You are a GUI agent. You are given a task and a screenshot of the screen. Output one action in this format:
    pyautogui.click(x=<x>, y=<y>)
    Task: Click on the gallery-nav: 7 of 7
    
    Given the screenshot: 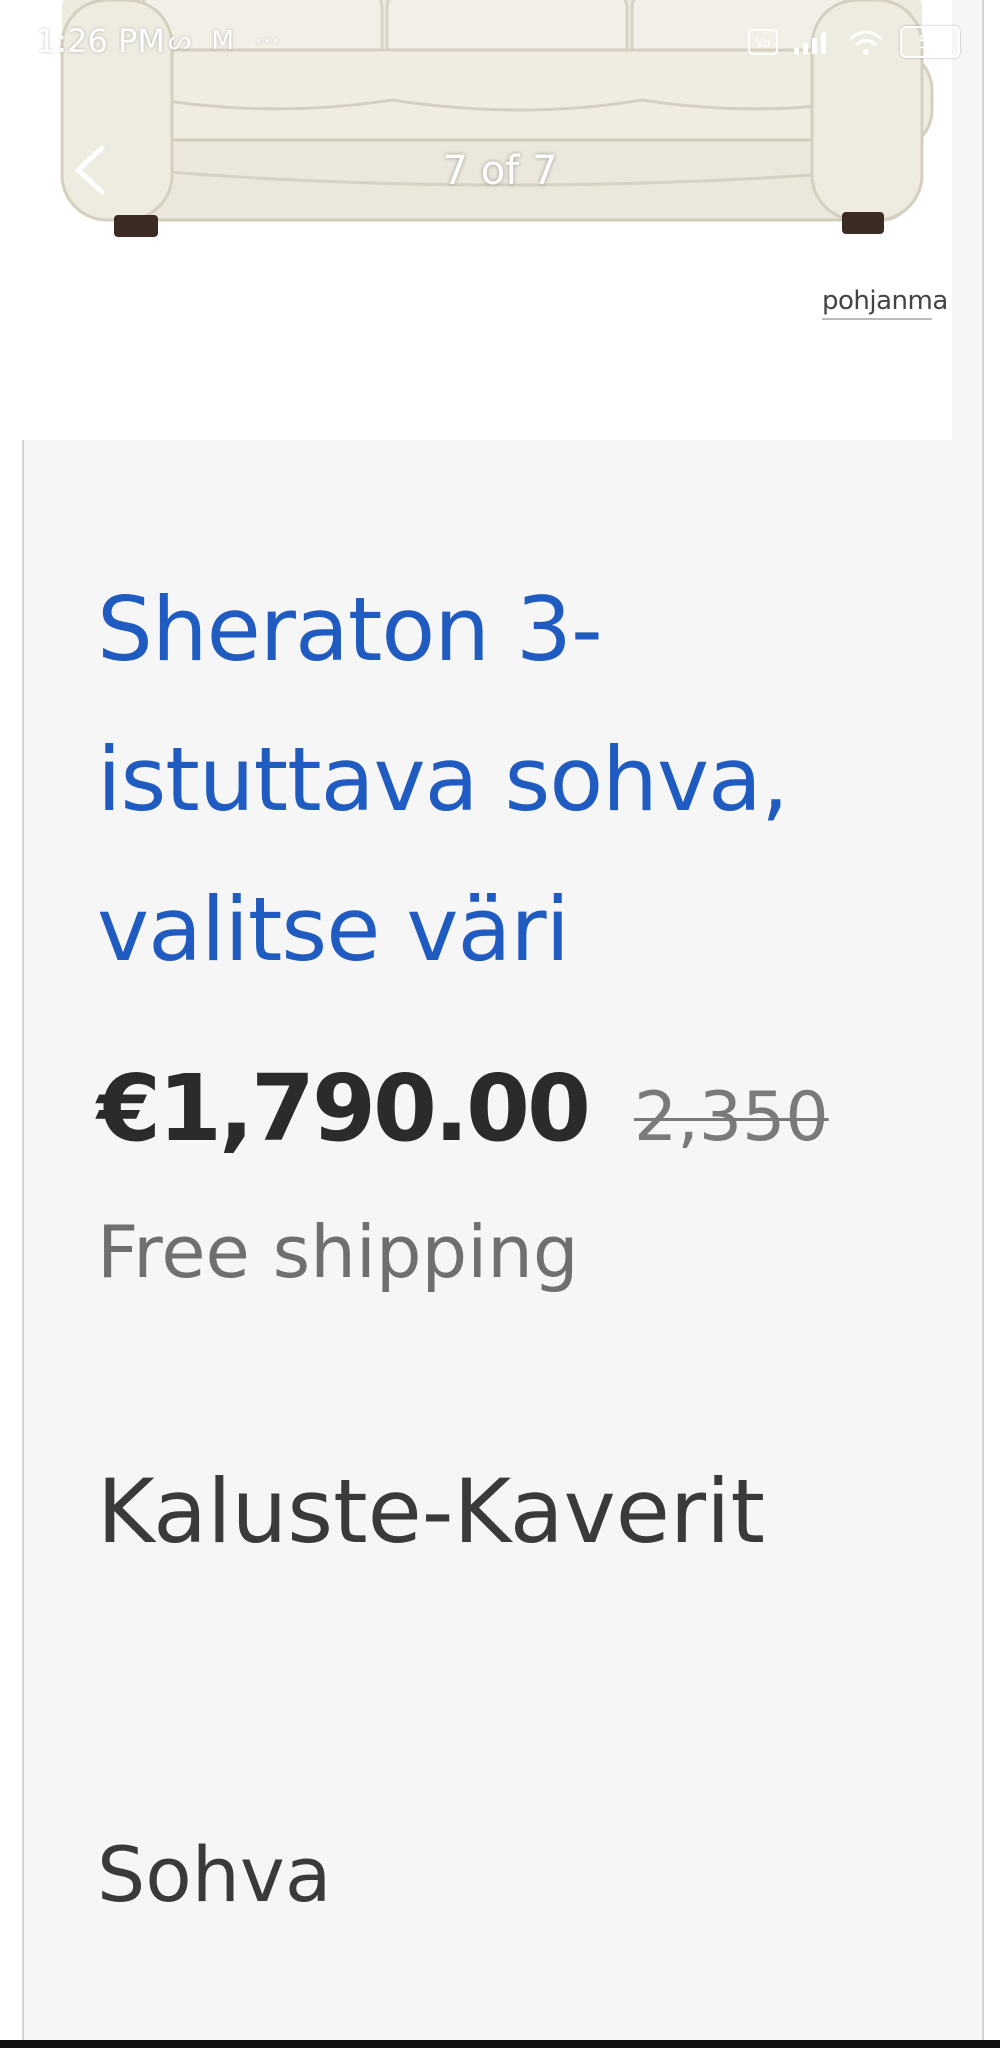 What is the action you would take?
    pyautogui.click(x=500, y=175)
    